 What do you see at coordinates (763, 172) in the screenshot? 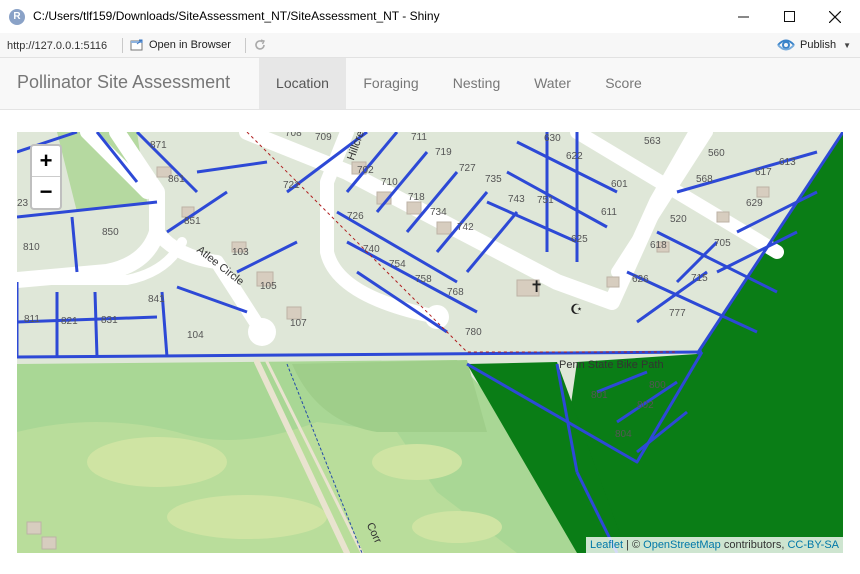
I see `lot-label: 617` at bounding box center [763, 172].